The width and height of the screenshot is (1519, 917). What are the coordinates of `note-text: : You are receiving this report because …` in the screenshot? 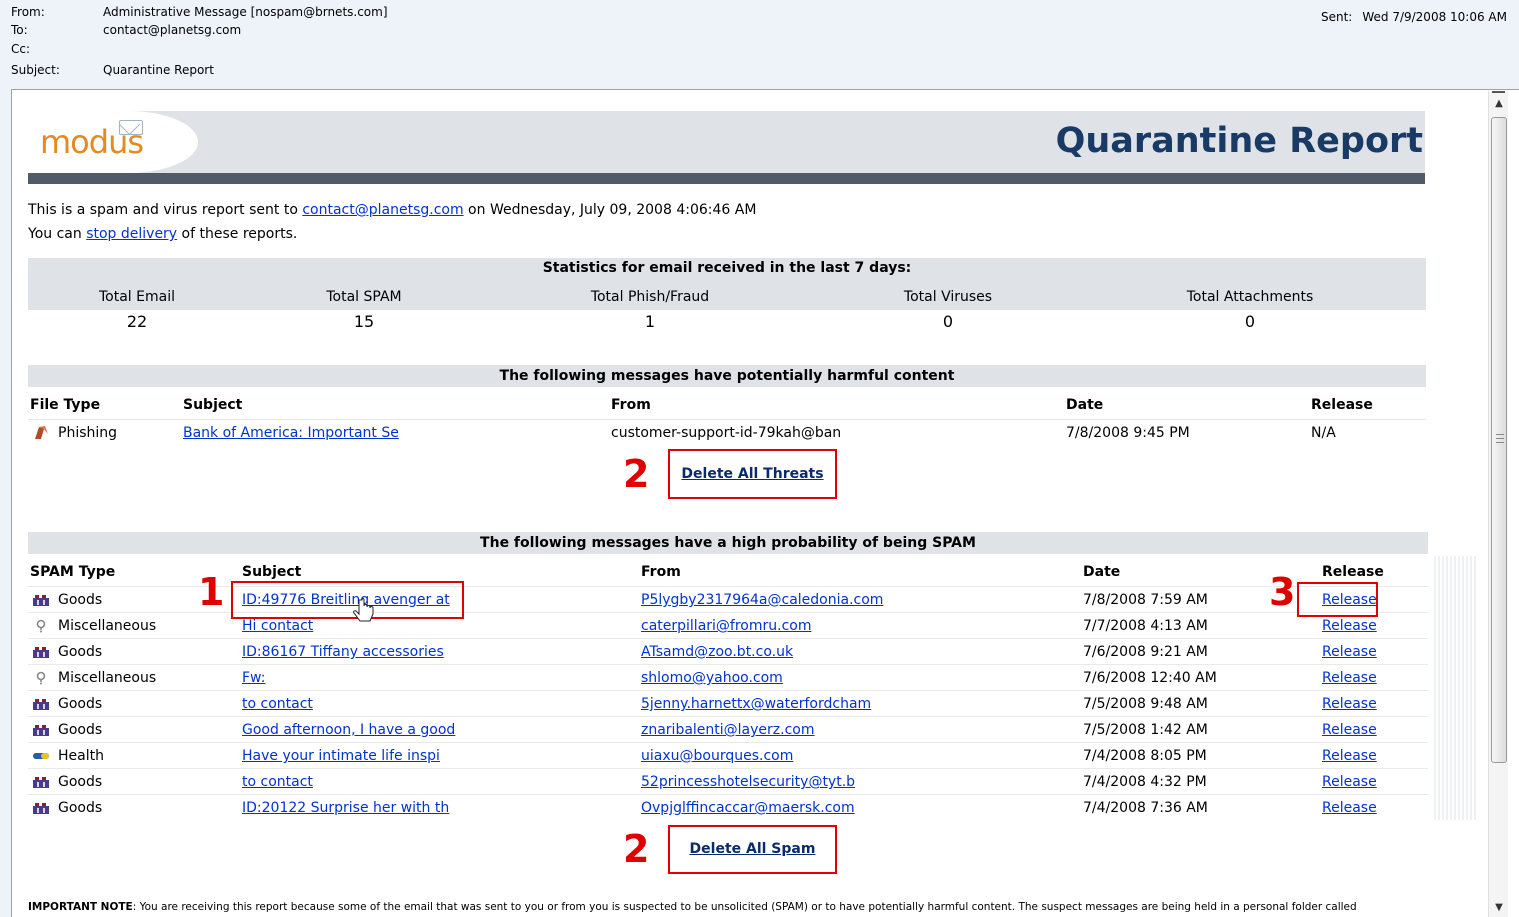 It's located at (744, 907).